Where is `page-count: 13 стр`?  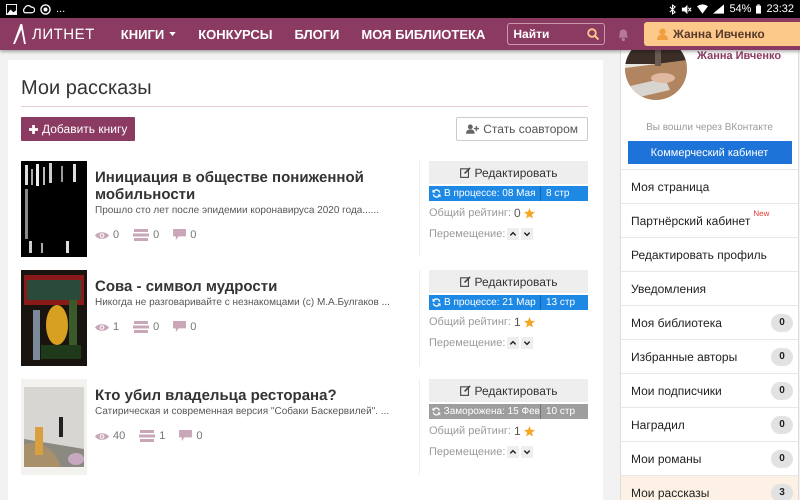
page-count: 13 стр is located at coordinates (560, 302).